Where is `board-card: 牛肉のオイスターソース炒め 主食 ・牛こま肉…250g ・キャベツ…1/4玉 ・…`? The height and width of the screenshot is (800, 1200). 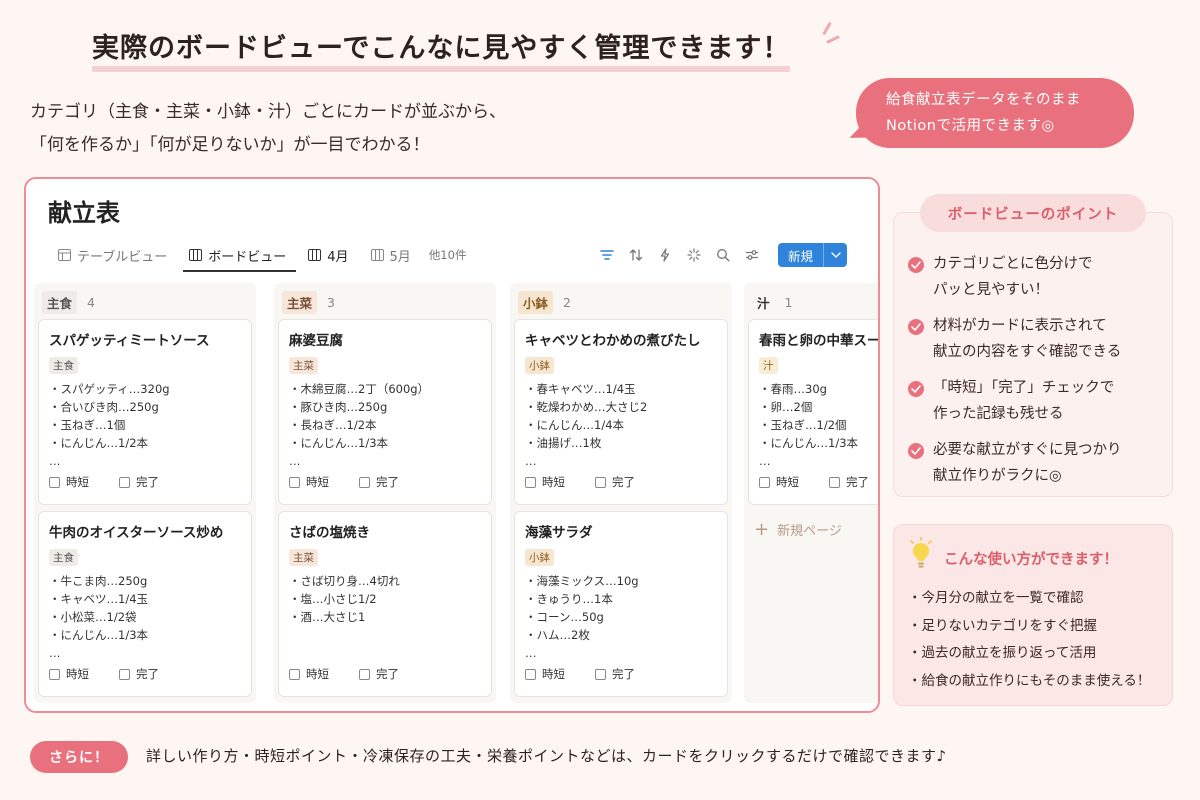
board-card: 牛肉のオイスターソース炒め 主食 ・牛こま肉…250g ・キャベツ…1/4玉 ・… is located at coordinates (145, 604).